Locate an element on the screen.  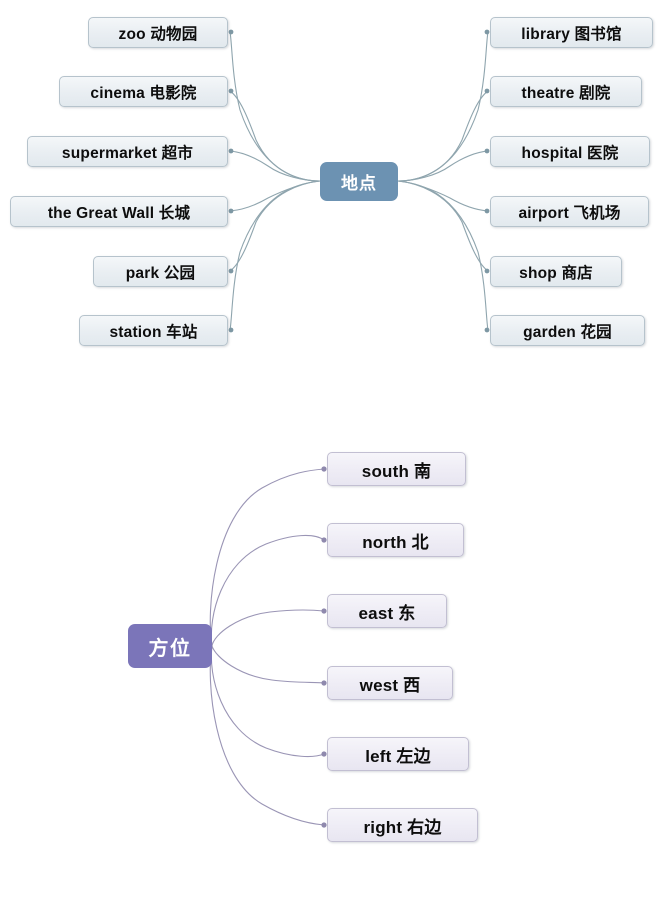
node-park-label: park 公园 is located at coordinates (160, 273).